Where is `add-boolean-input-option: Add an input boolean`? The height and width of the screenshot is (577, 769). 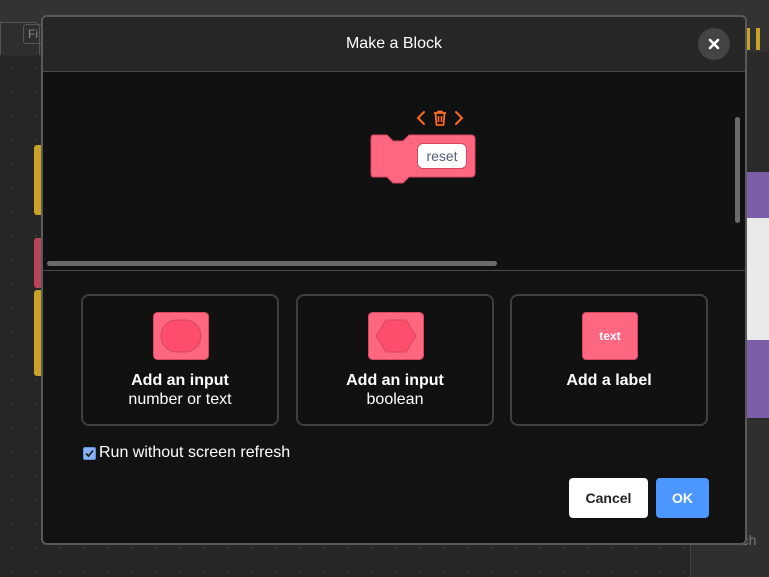
add-boolean-input-option: Add an input boolean is located at coordinates (395, 360).